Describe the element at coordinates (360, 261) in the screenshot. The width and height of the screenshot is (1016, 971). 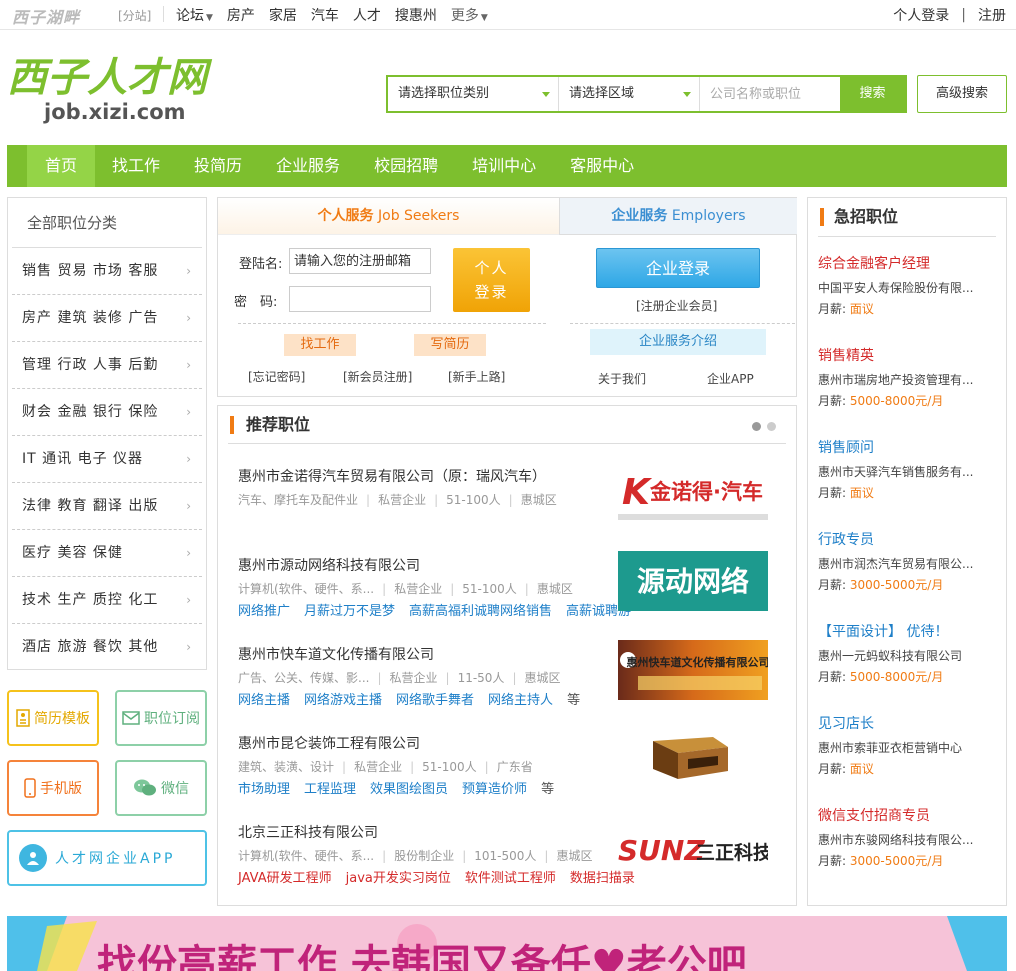
I see `username-input` at that location.